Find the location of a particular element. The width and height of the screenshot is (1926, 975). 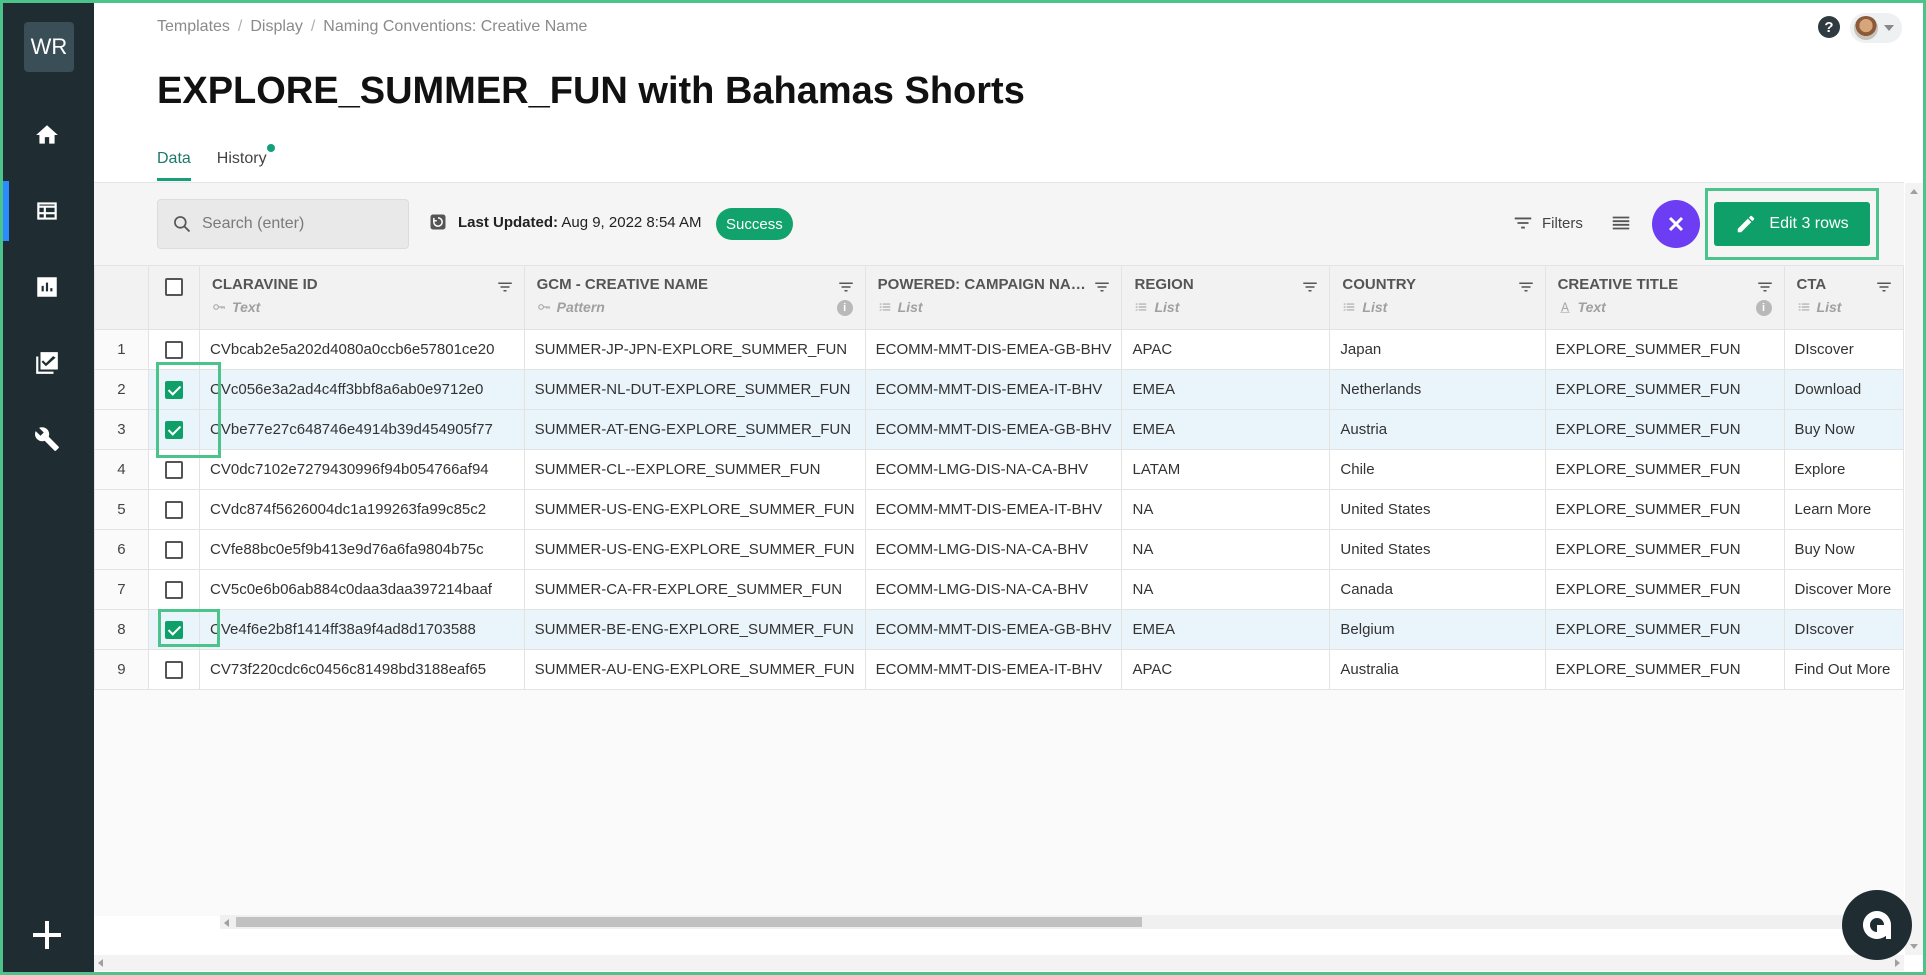

help-icon: ? is located at coordinates (1829, 27).